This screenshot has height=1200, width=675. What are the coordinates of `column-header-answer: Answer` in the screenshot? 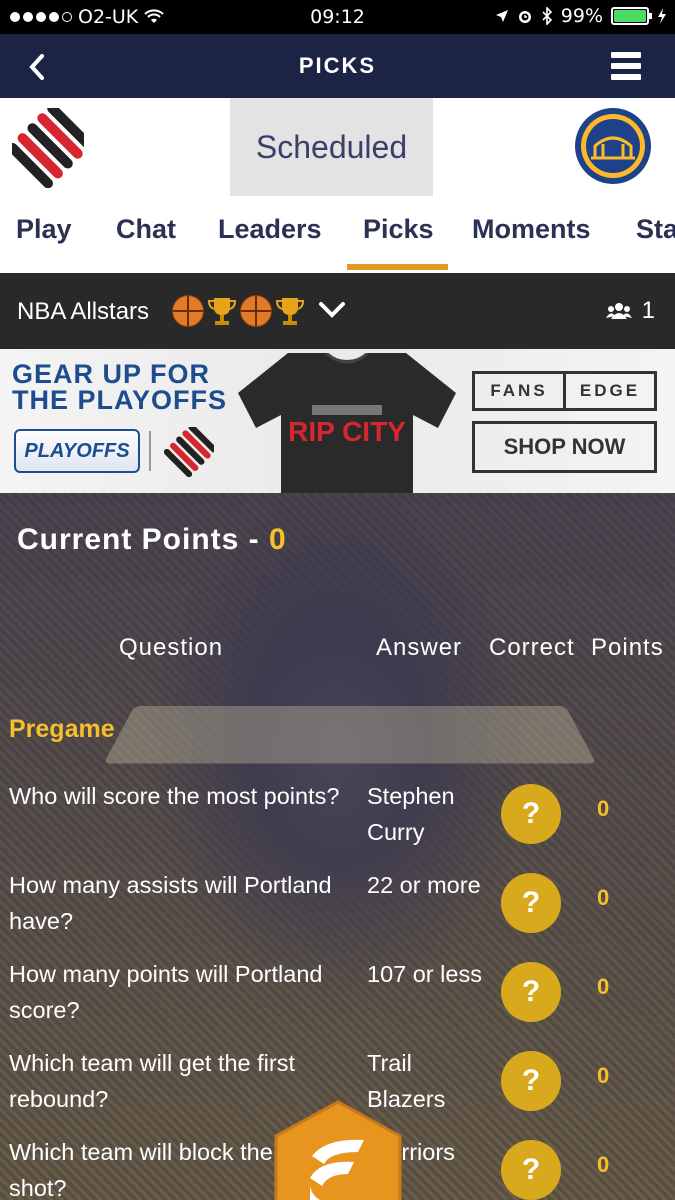 It's located at (419, 647).